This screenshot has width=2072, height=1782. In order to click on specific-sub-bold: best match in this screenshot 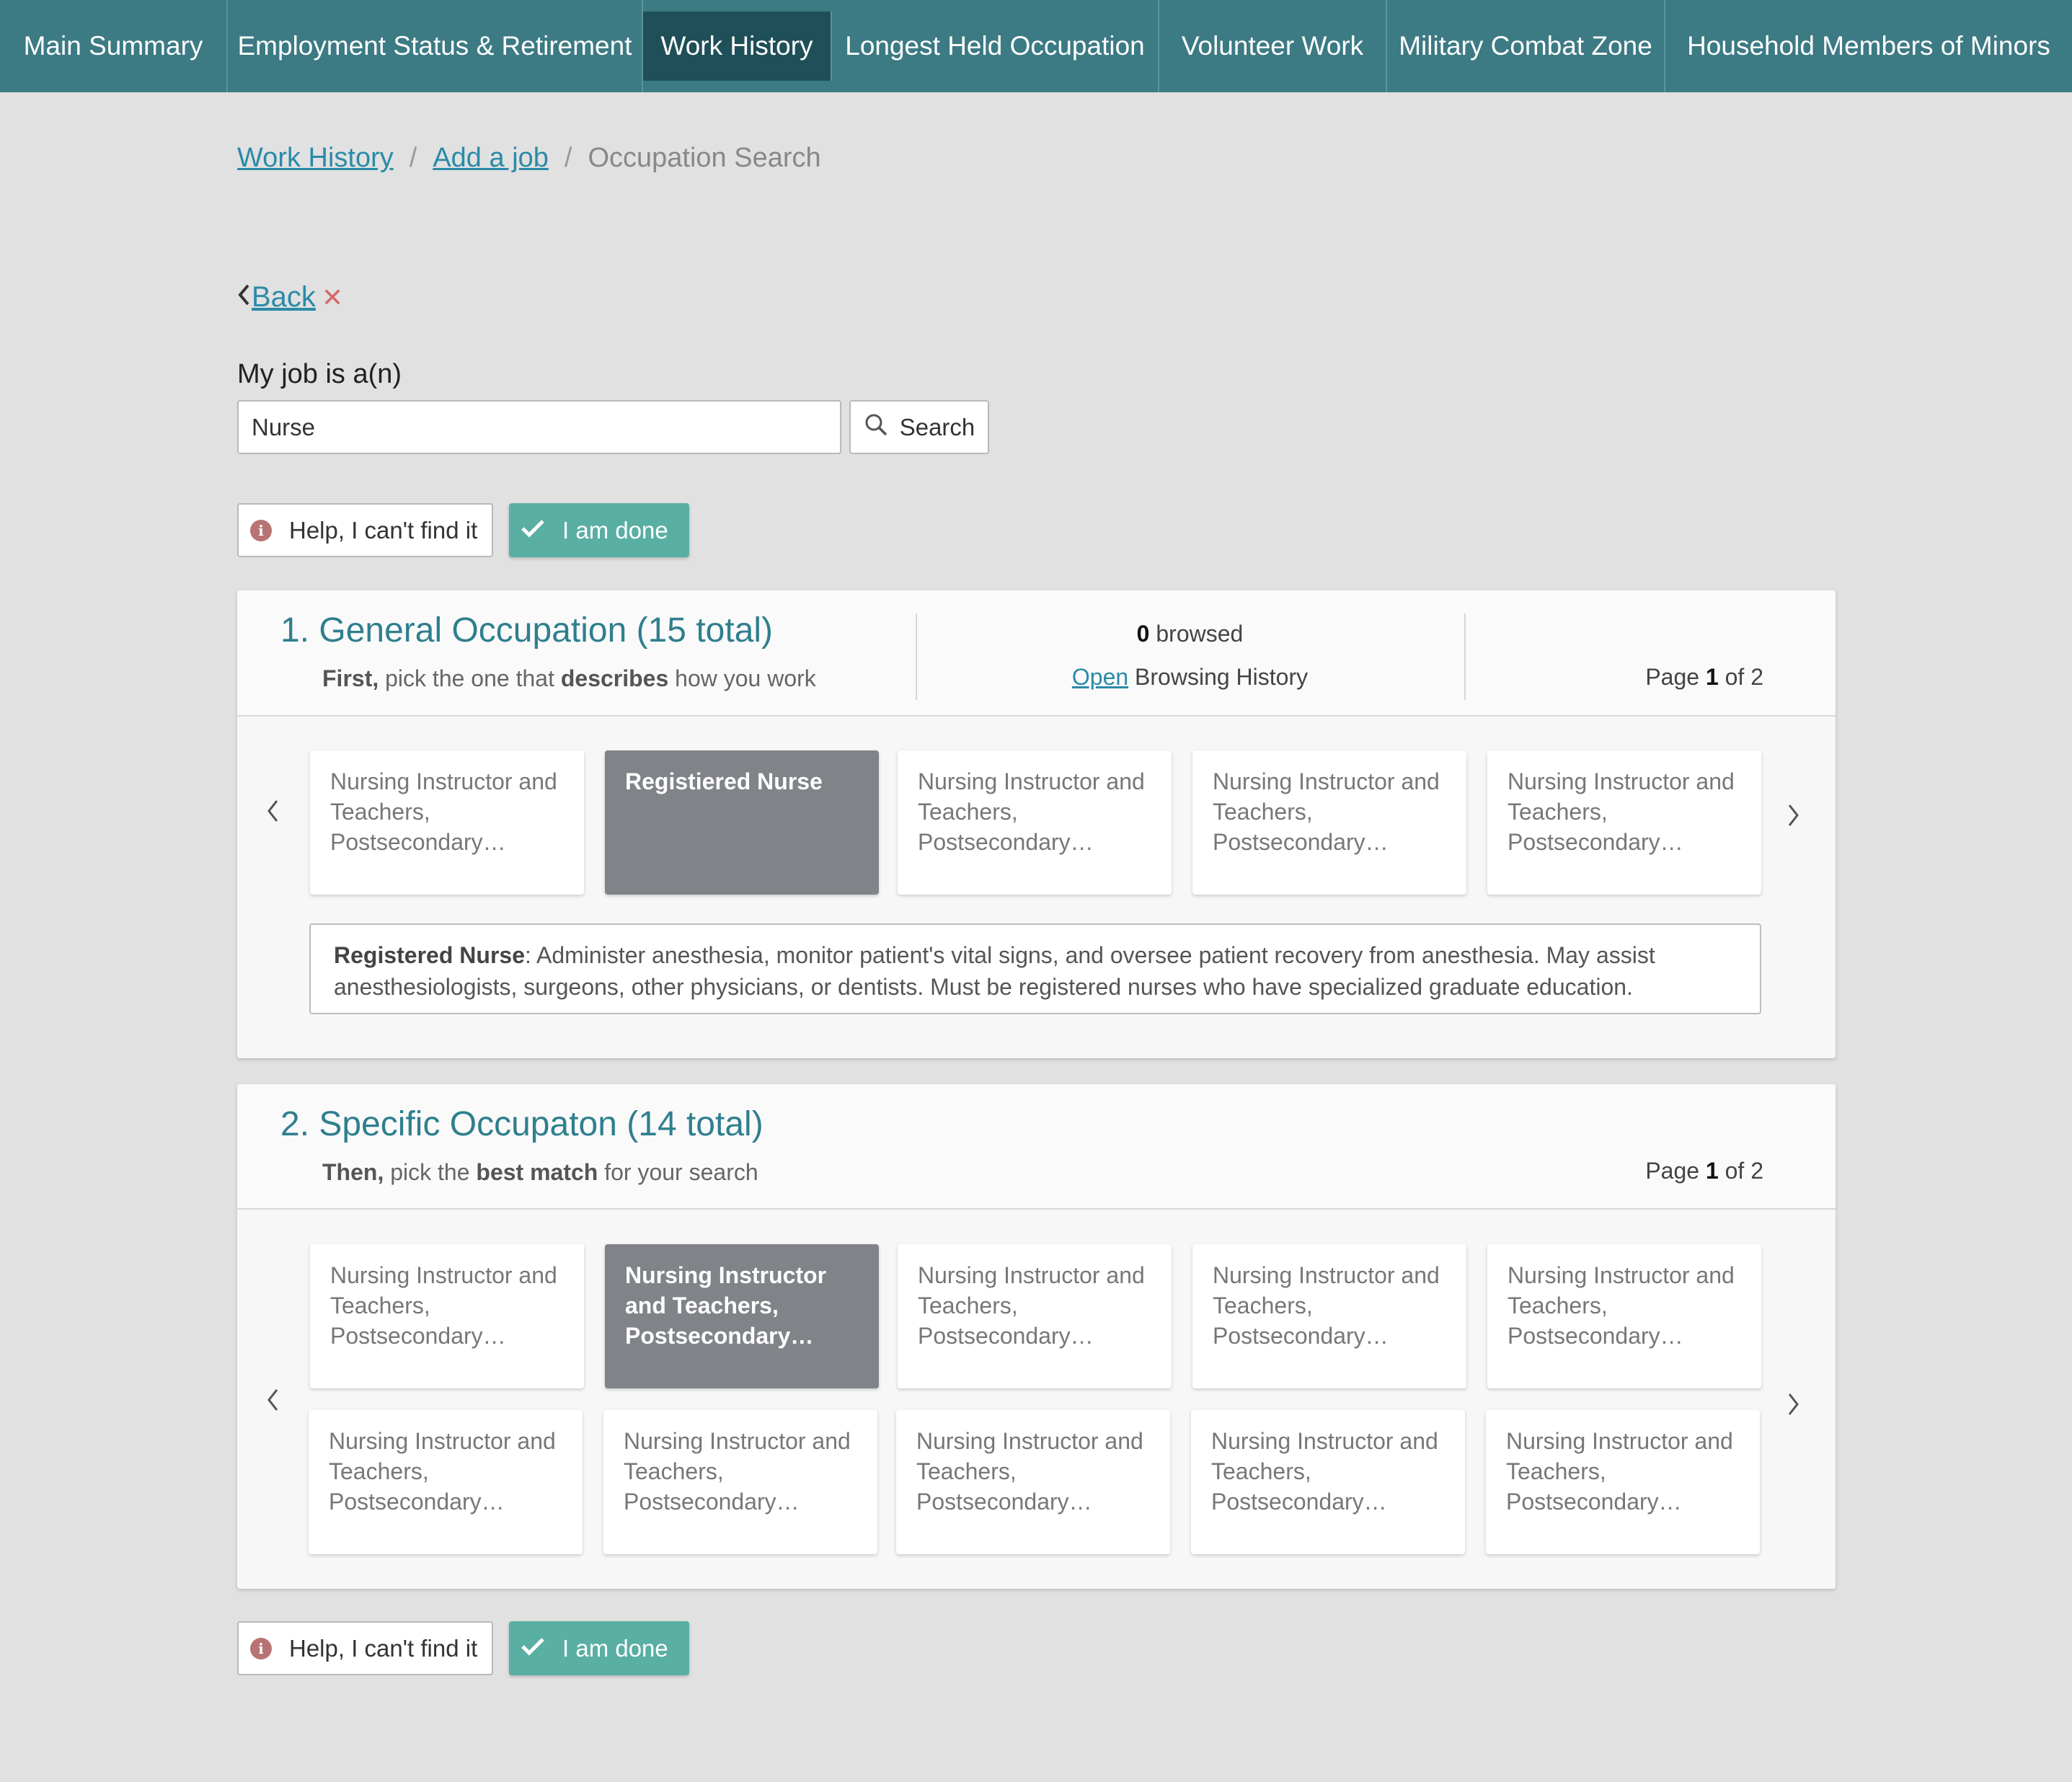, I will do `click(537, 1172)`.